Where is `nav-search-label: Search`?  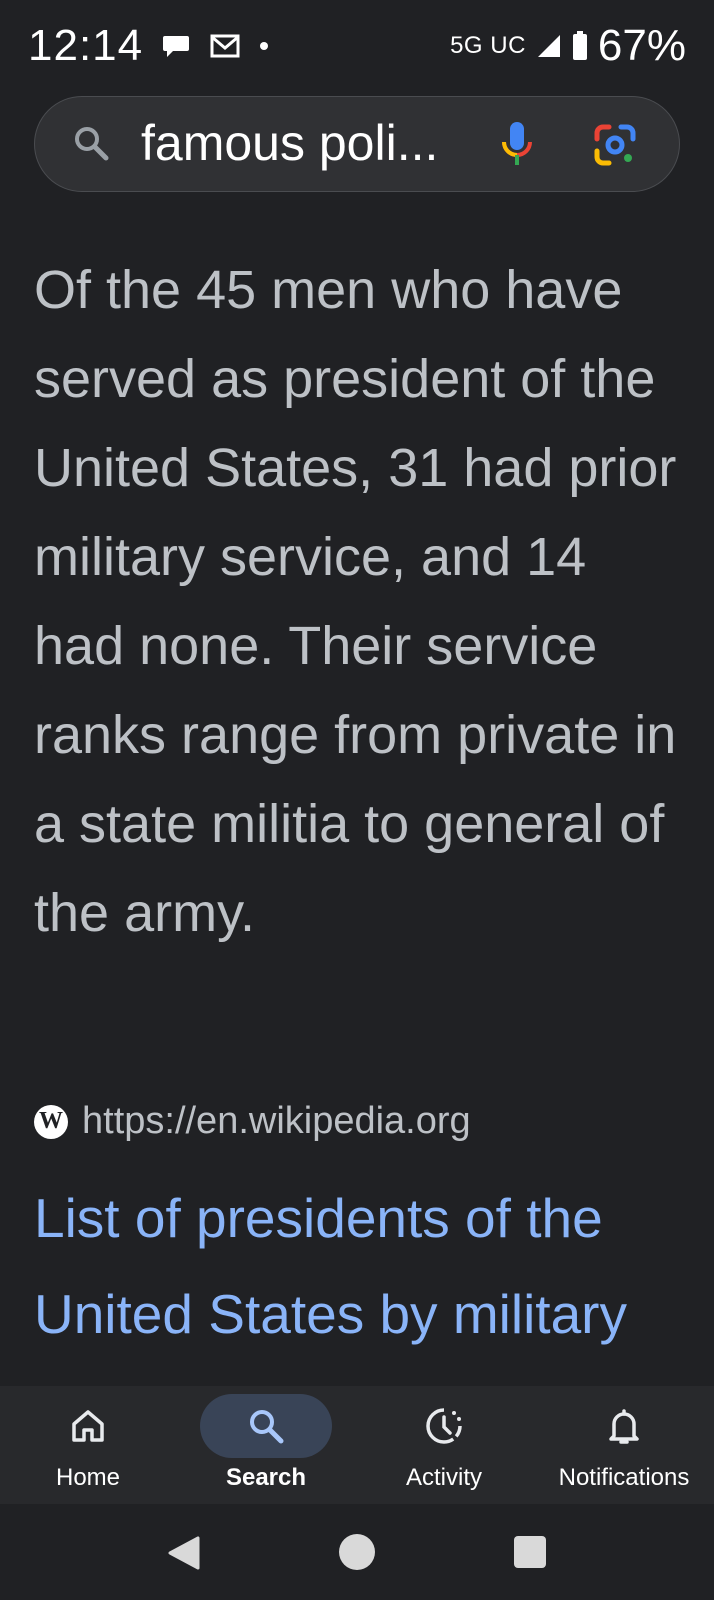 nav-search-label: Search is located at coordinates (266, 1477).